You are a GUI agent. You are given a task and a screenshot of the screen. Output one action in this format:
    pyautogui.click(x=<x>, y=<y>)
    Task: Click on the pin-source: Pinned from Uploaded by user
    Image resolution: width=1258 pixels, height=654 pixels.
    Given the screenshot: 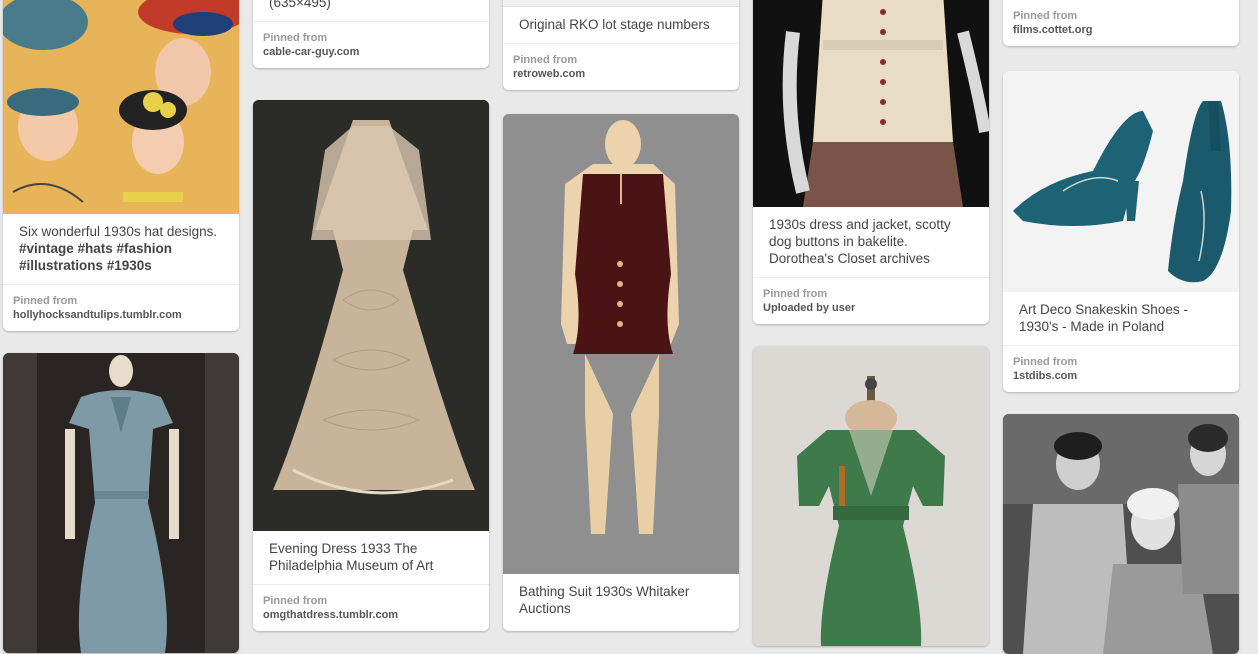 What is the action you would take?
    pyautogui.click(x=871, y=300)
    